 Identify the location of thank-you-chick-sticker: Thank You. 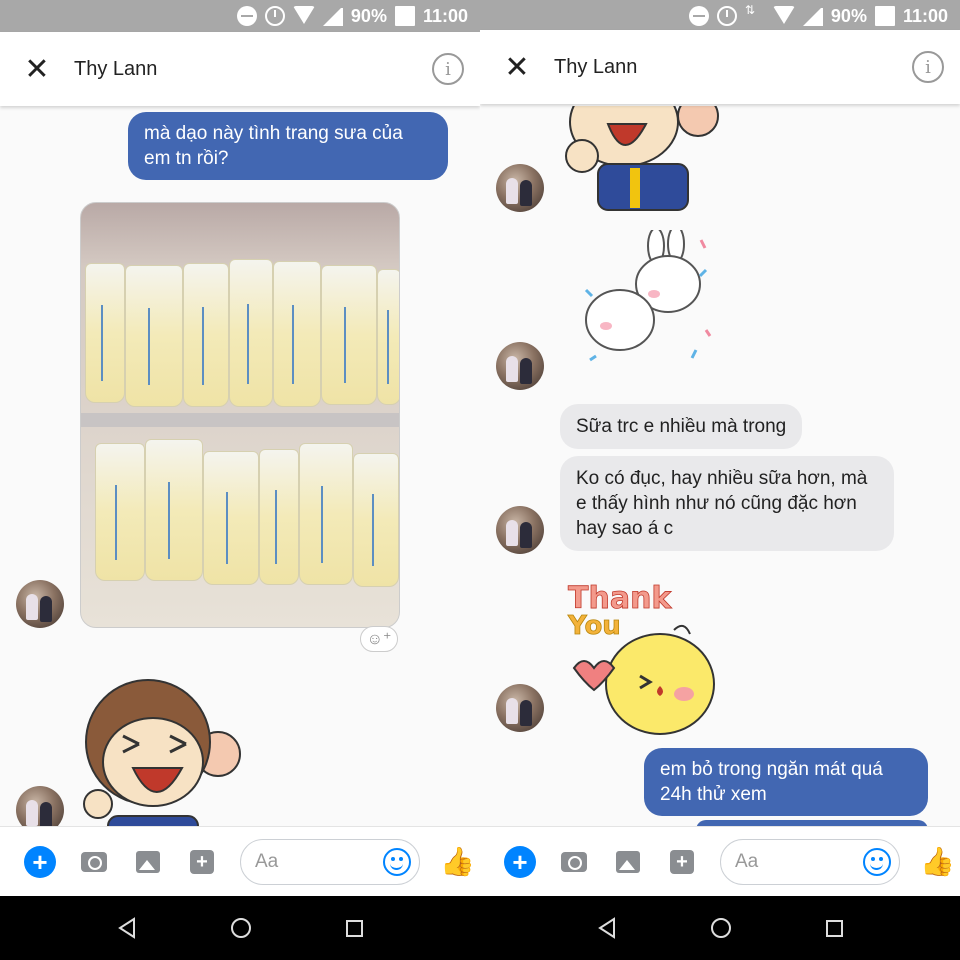
(644, 656).